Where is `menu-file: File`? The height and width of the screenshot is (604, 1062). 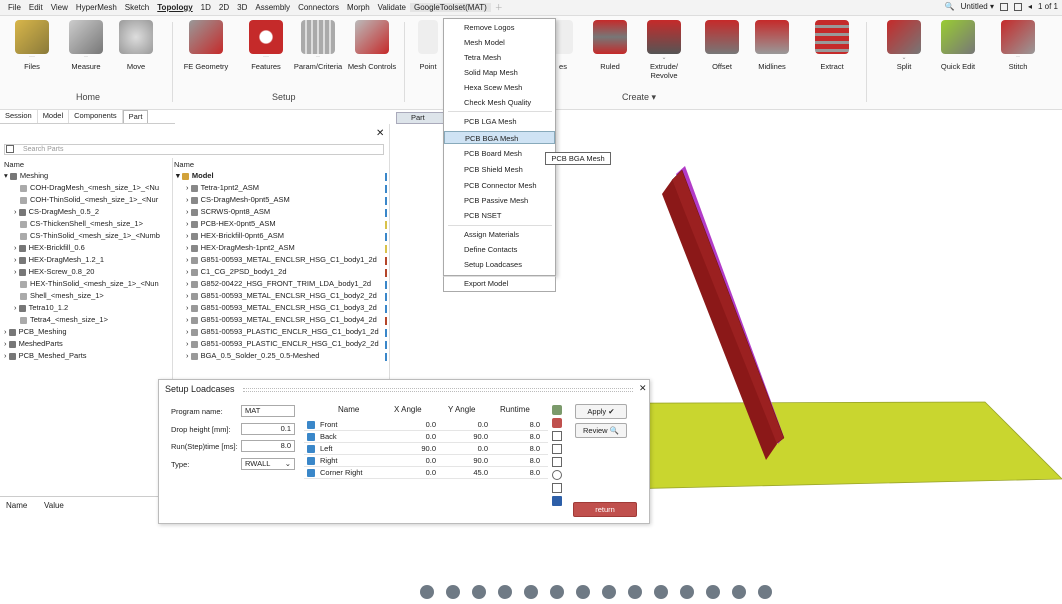 menu-file: File is located at coordinates (14, 7).